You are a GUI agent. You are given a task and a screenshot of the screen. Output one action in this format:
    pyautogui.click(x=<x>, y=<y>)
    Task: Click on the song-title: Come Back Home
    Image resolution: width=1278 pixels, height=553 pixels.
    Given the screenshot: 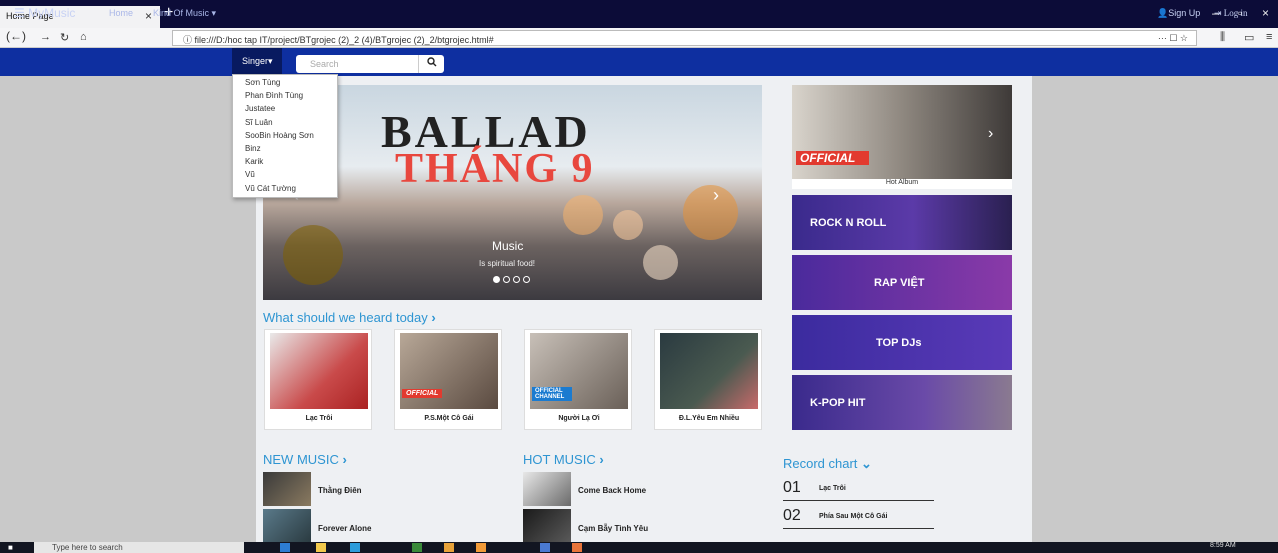 What is the action you would take?
    pyautogui.click(x=612, y=490)
    